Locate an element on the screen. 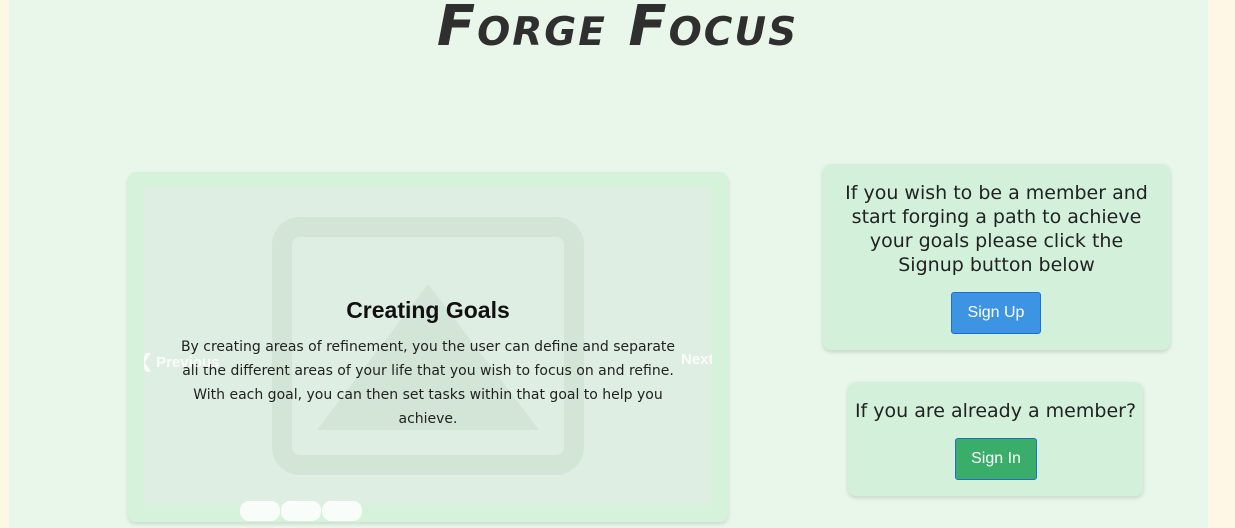 The width and height of the screenshot is (1235, 528). signin-text: If you are already a member? is located at coordinates (995, 411).